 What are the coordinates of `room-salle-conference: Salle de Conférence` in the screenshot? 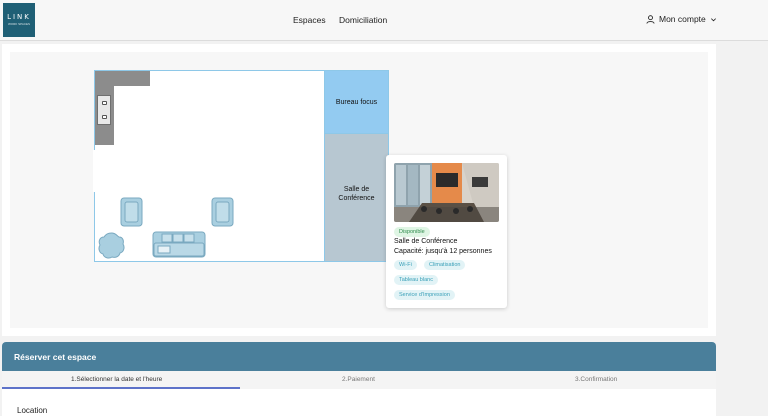 It's located at (356, 197).